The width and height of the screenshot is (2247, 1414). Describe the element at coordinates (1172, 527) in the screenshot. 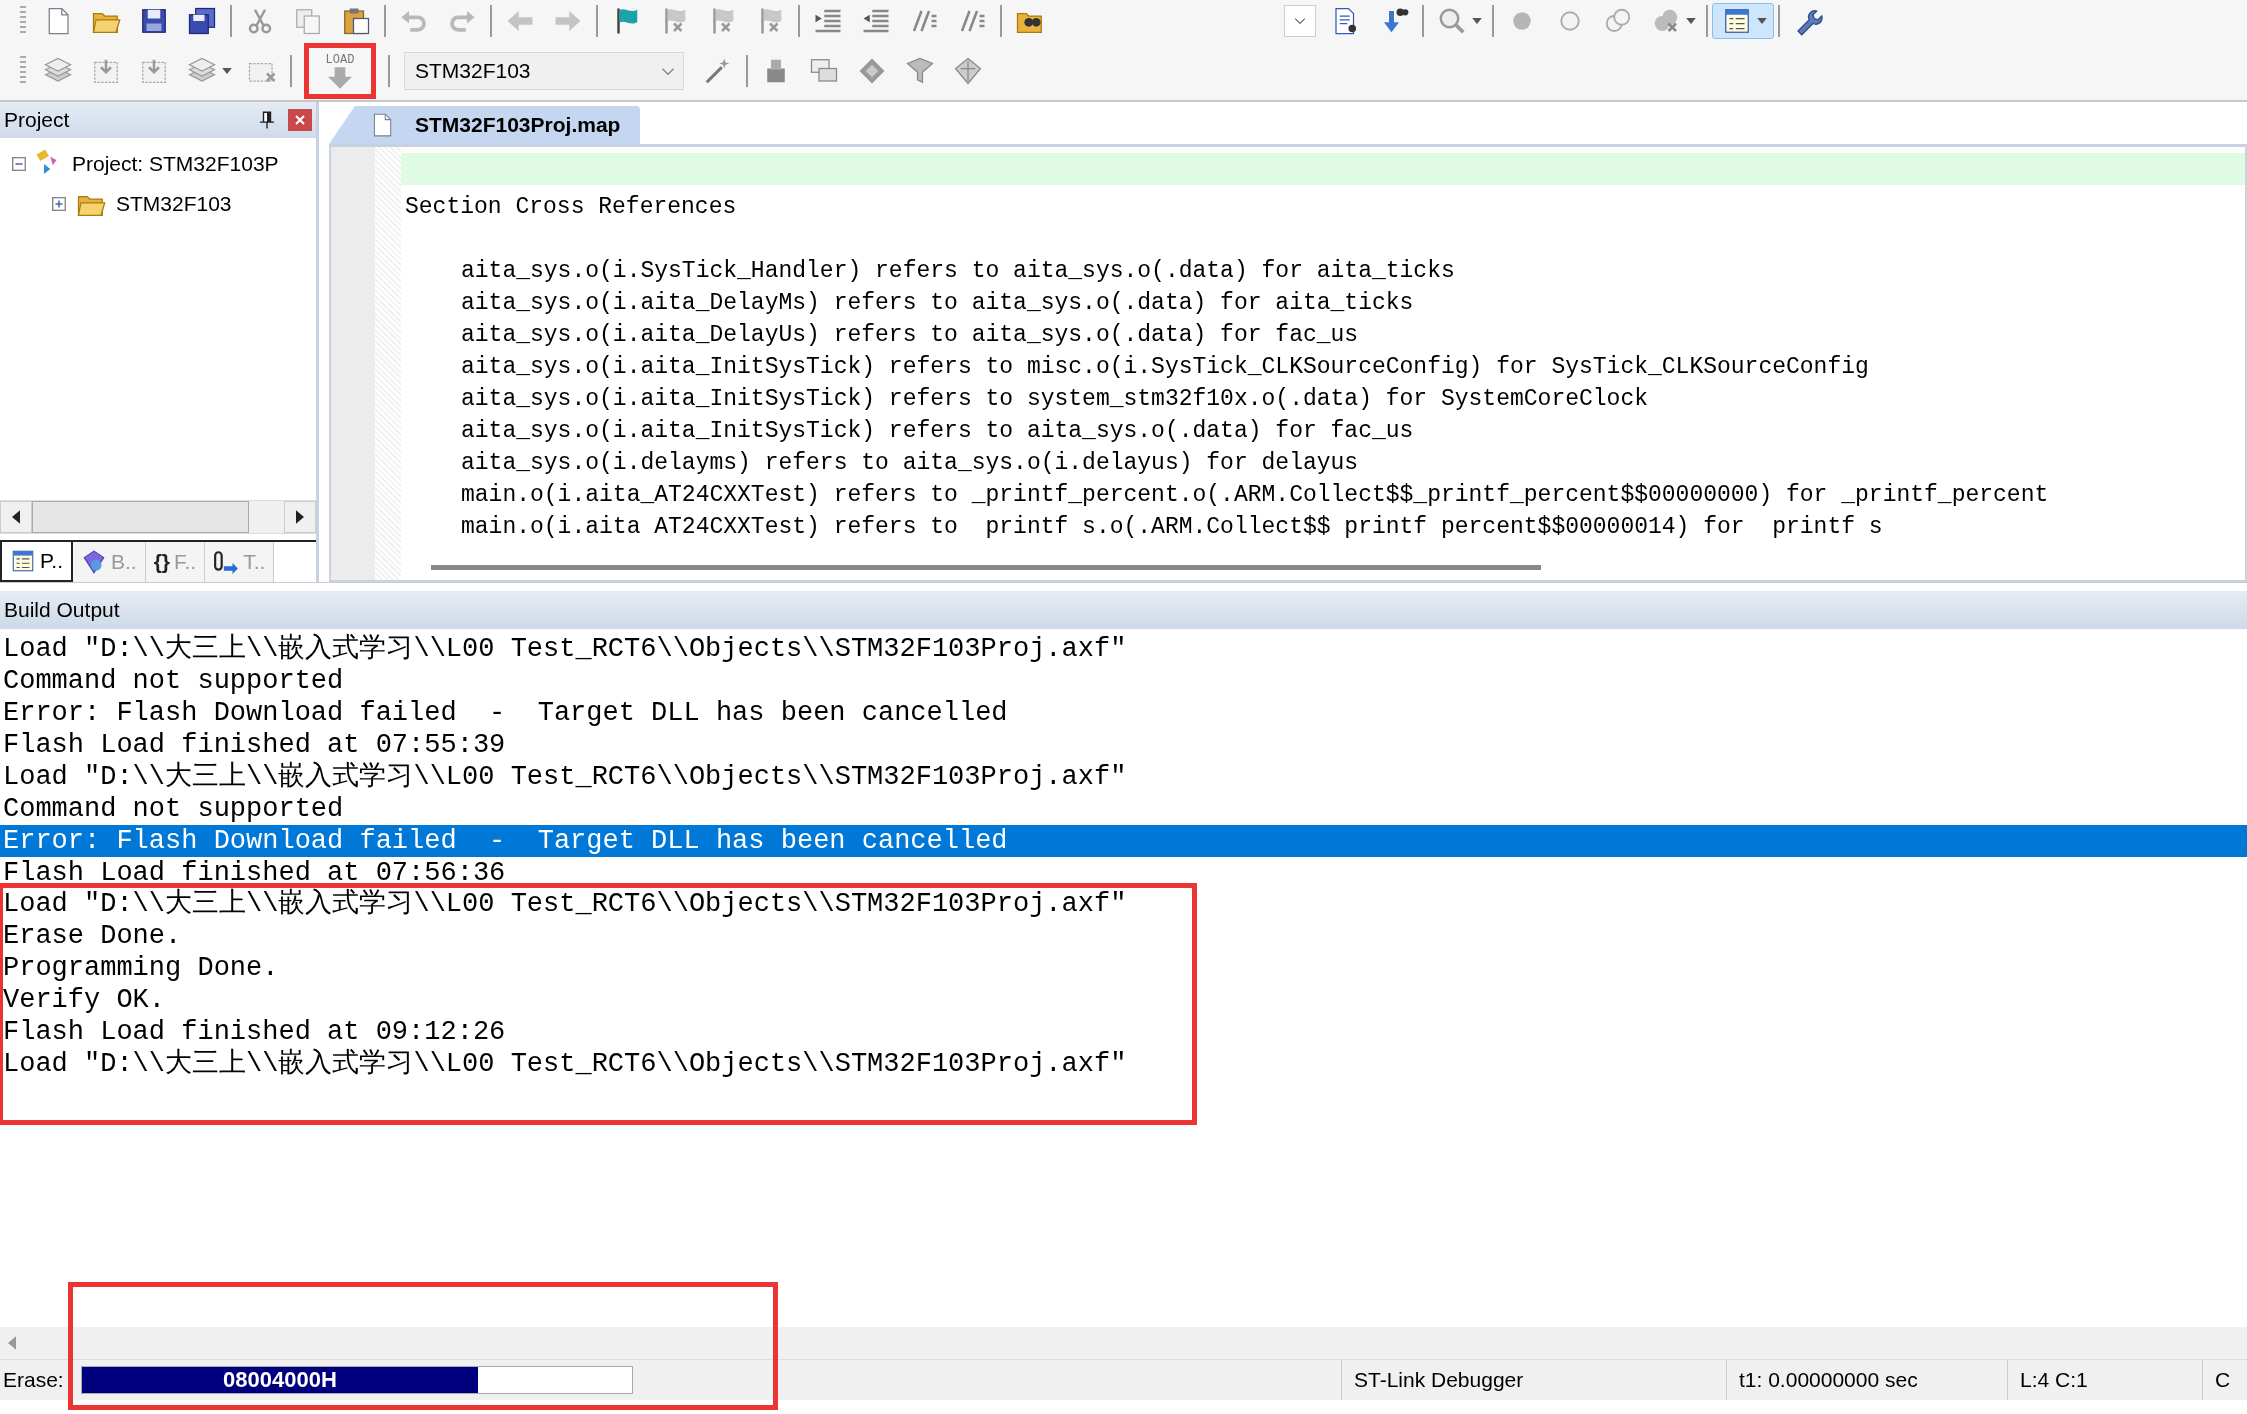

I see `code-line: main.o(i.aita AT24CXXTest) refers to printf s.o(.ARM.Collect$$ printf percent$$00000014) for printf s` at that location.